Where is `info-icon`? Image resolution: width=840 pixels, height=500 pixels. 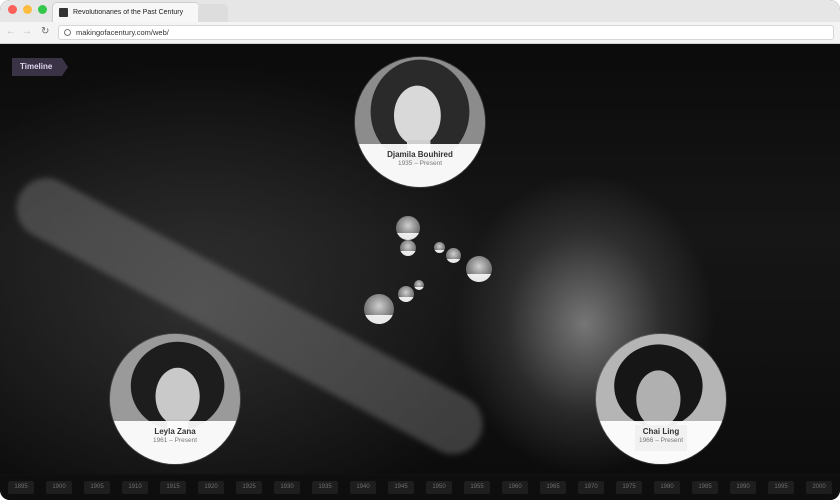
info-icon is located at coordinates (67, 32).